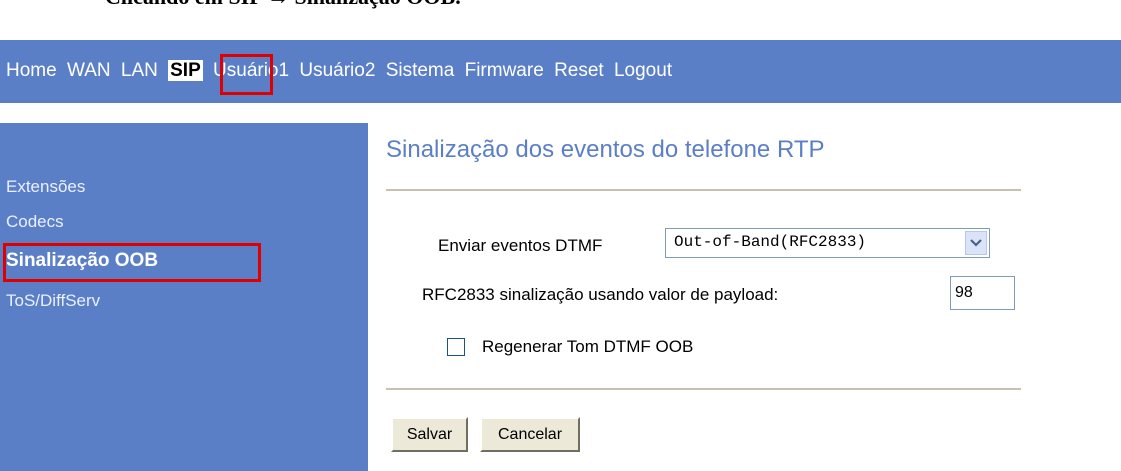  What do you see at coordinates (456, 347) in the screenshot?
I see `regen-checkbox` at bounding box center [456, 347].